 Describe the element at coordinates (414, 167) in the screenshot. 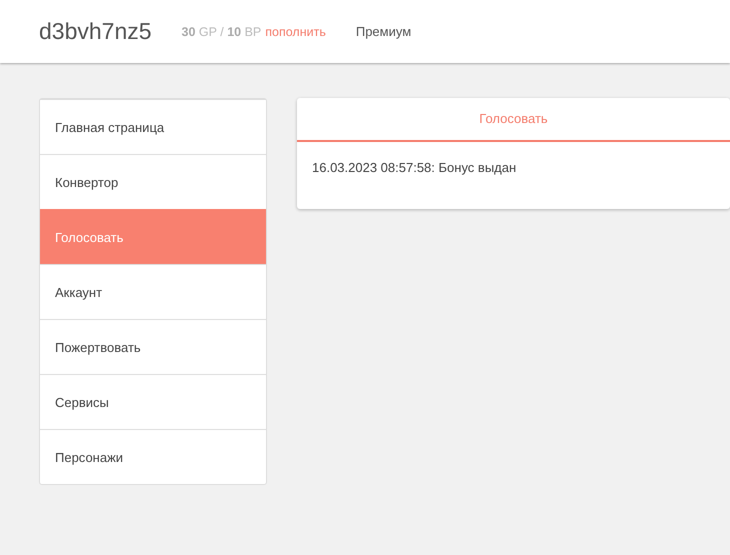

I see `log-message: 16.03.2023 08:57:58: Бонус выдан` at that location.